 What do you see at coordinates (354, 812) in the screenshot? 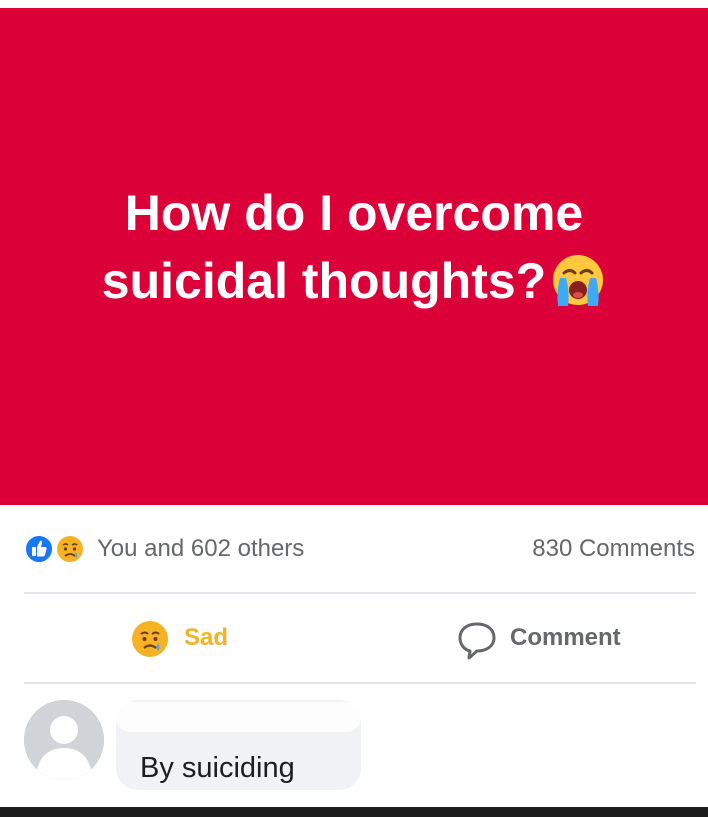
I see `bottom-bar` at bounding box center [354, 812].